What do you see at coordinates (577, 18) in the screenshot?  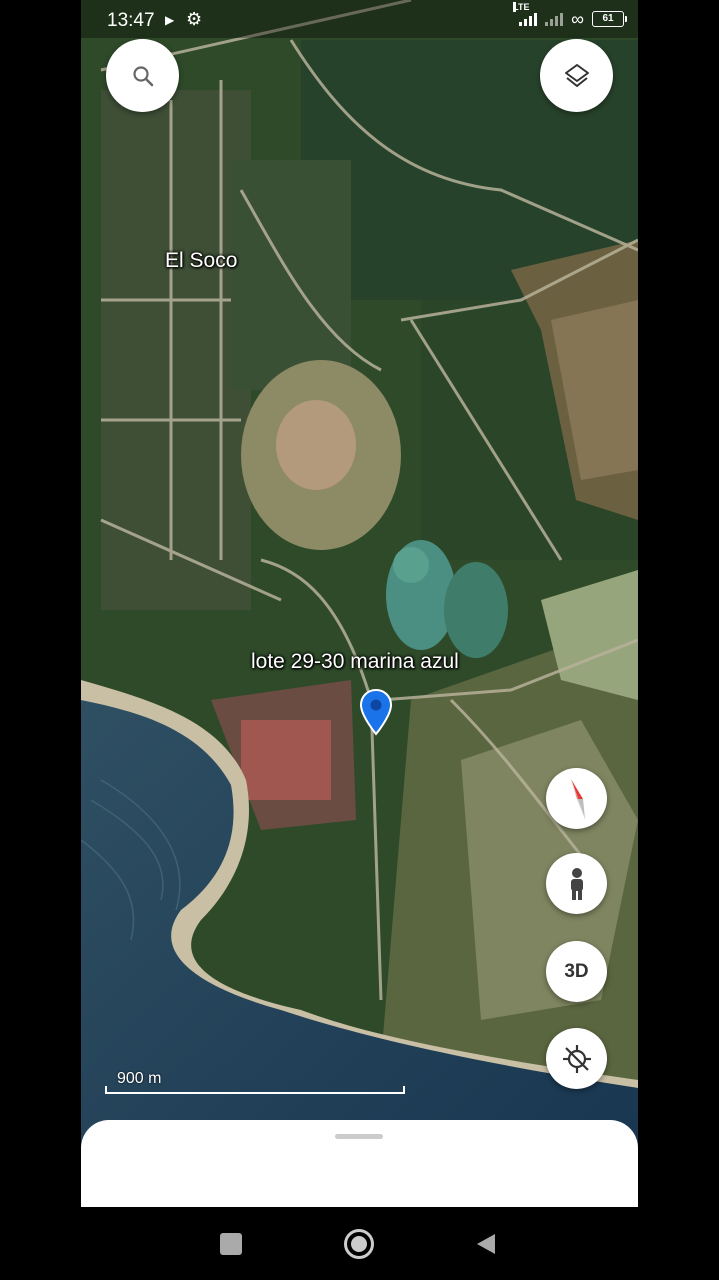 I see `hotspot-icon: ∞` at bounding box center [577, 18].